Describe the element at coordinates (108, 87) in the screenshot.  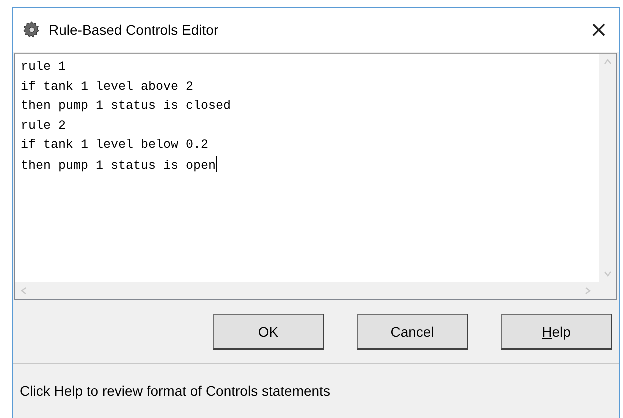
I see `code-line: if tank 1 level above 2` at that location.